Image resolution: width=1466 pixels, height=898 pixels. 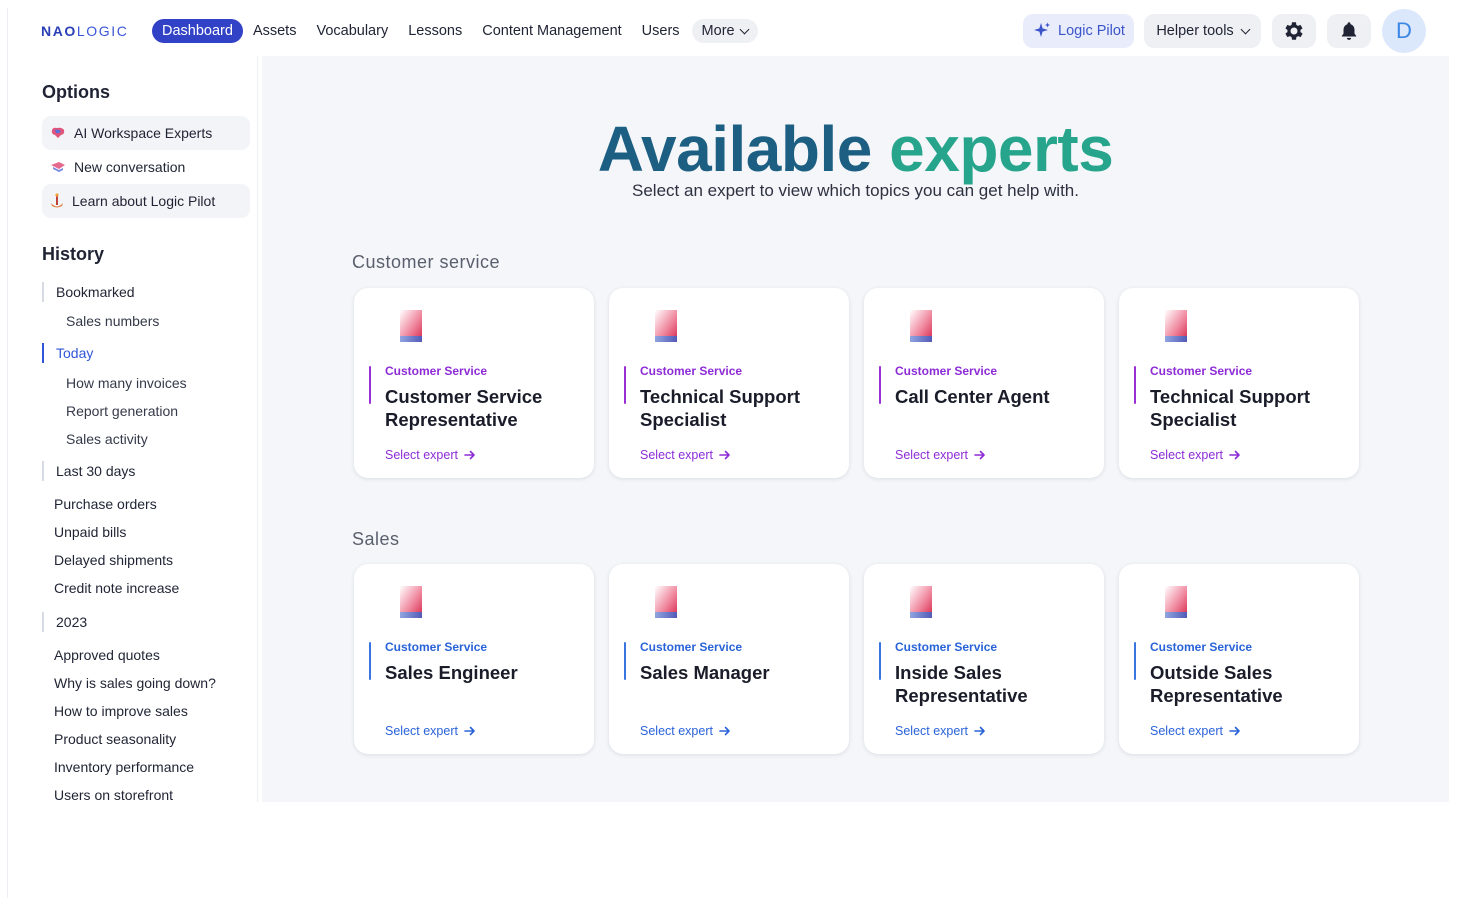 What do you see at coordinates (76, 92) in the screenshot?
I see `options-heading: Options` at bounding box center [76, 92].